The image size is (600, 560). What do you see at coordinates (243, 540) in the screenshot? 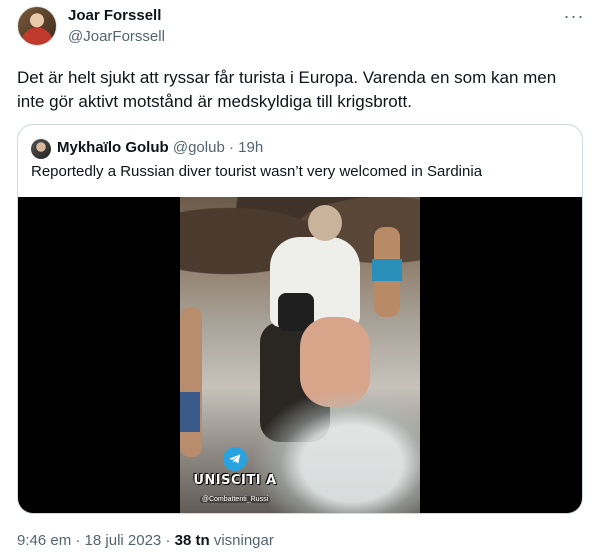
I see `views-label: visningar` at bounding box center [243, 540].